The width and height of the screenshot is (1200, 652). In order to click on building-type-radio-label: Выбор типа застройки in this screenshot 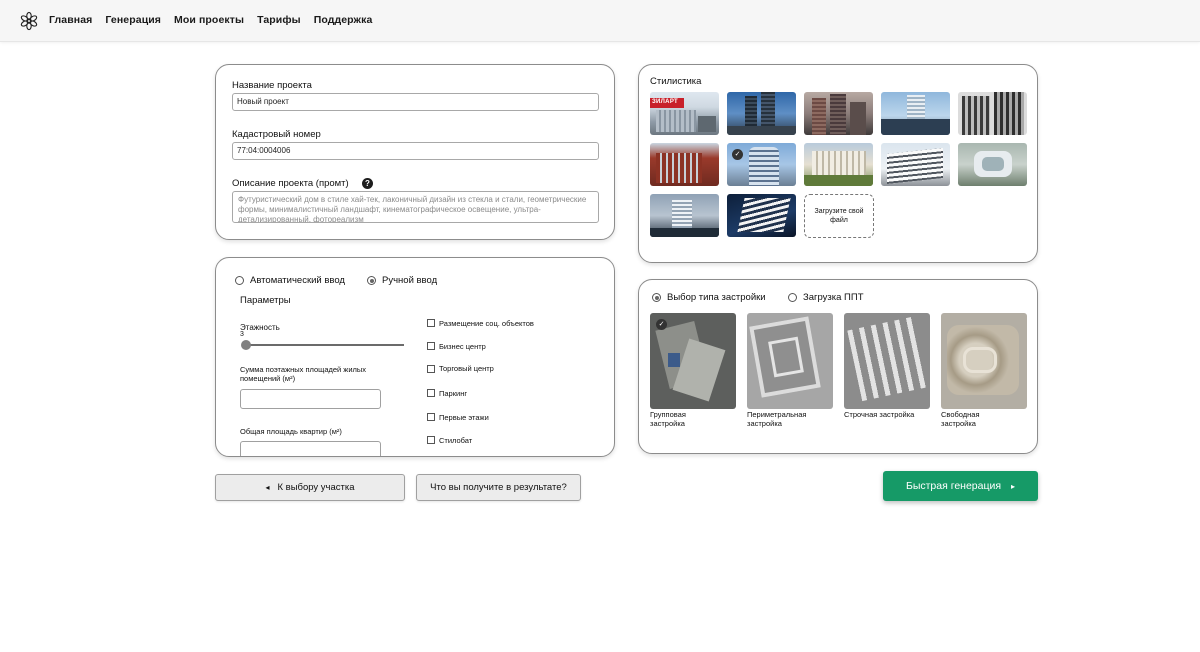, I will do `click(716, 297)`.